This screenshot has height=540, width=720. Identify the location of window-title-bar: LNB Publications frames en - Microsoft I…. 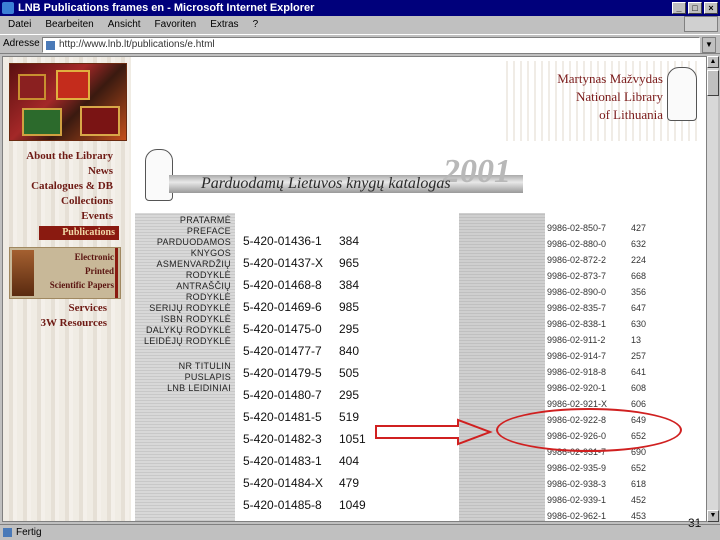
(360, 8).